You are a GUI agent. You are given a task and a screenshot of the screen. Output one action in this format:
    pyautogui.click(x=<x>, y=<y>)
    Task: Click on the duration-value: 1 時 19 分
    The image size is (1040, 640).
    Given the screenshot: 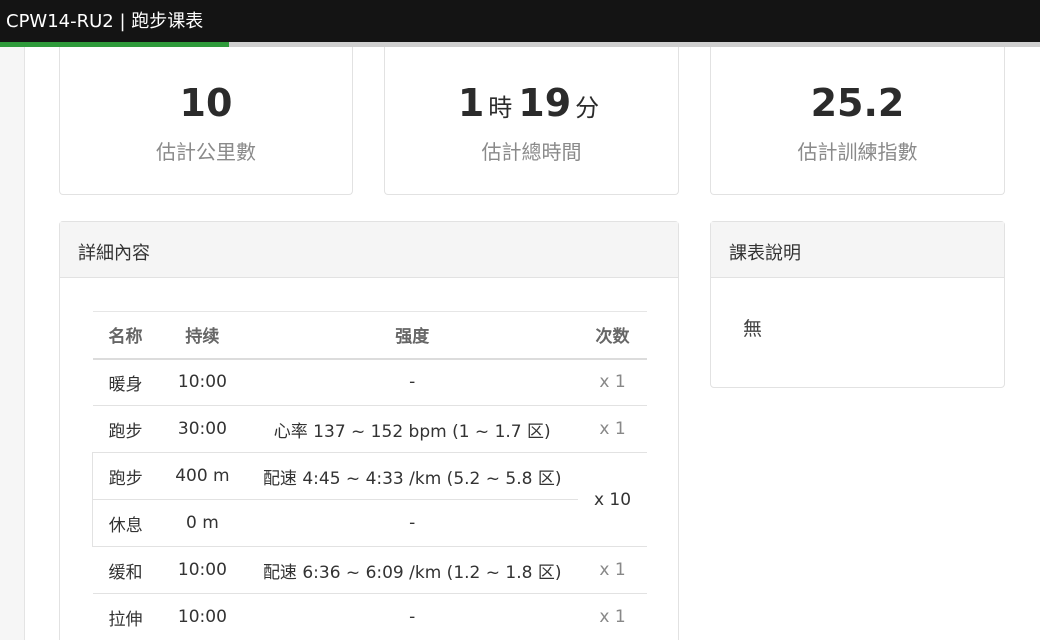 What is the action you would take?
    pyautogui.click(x=531, y=103)
    